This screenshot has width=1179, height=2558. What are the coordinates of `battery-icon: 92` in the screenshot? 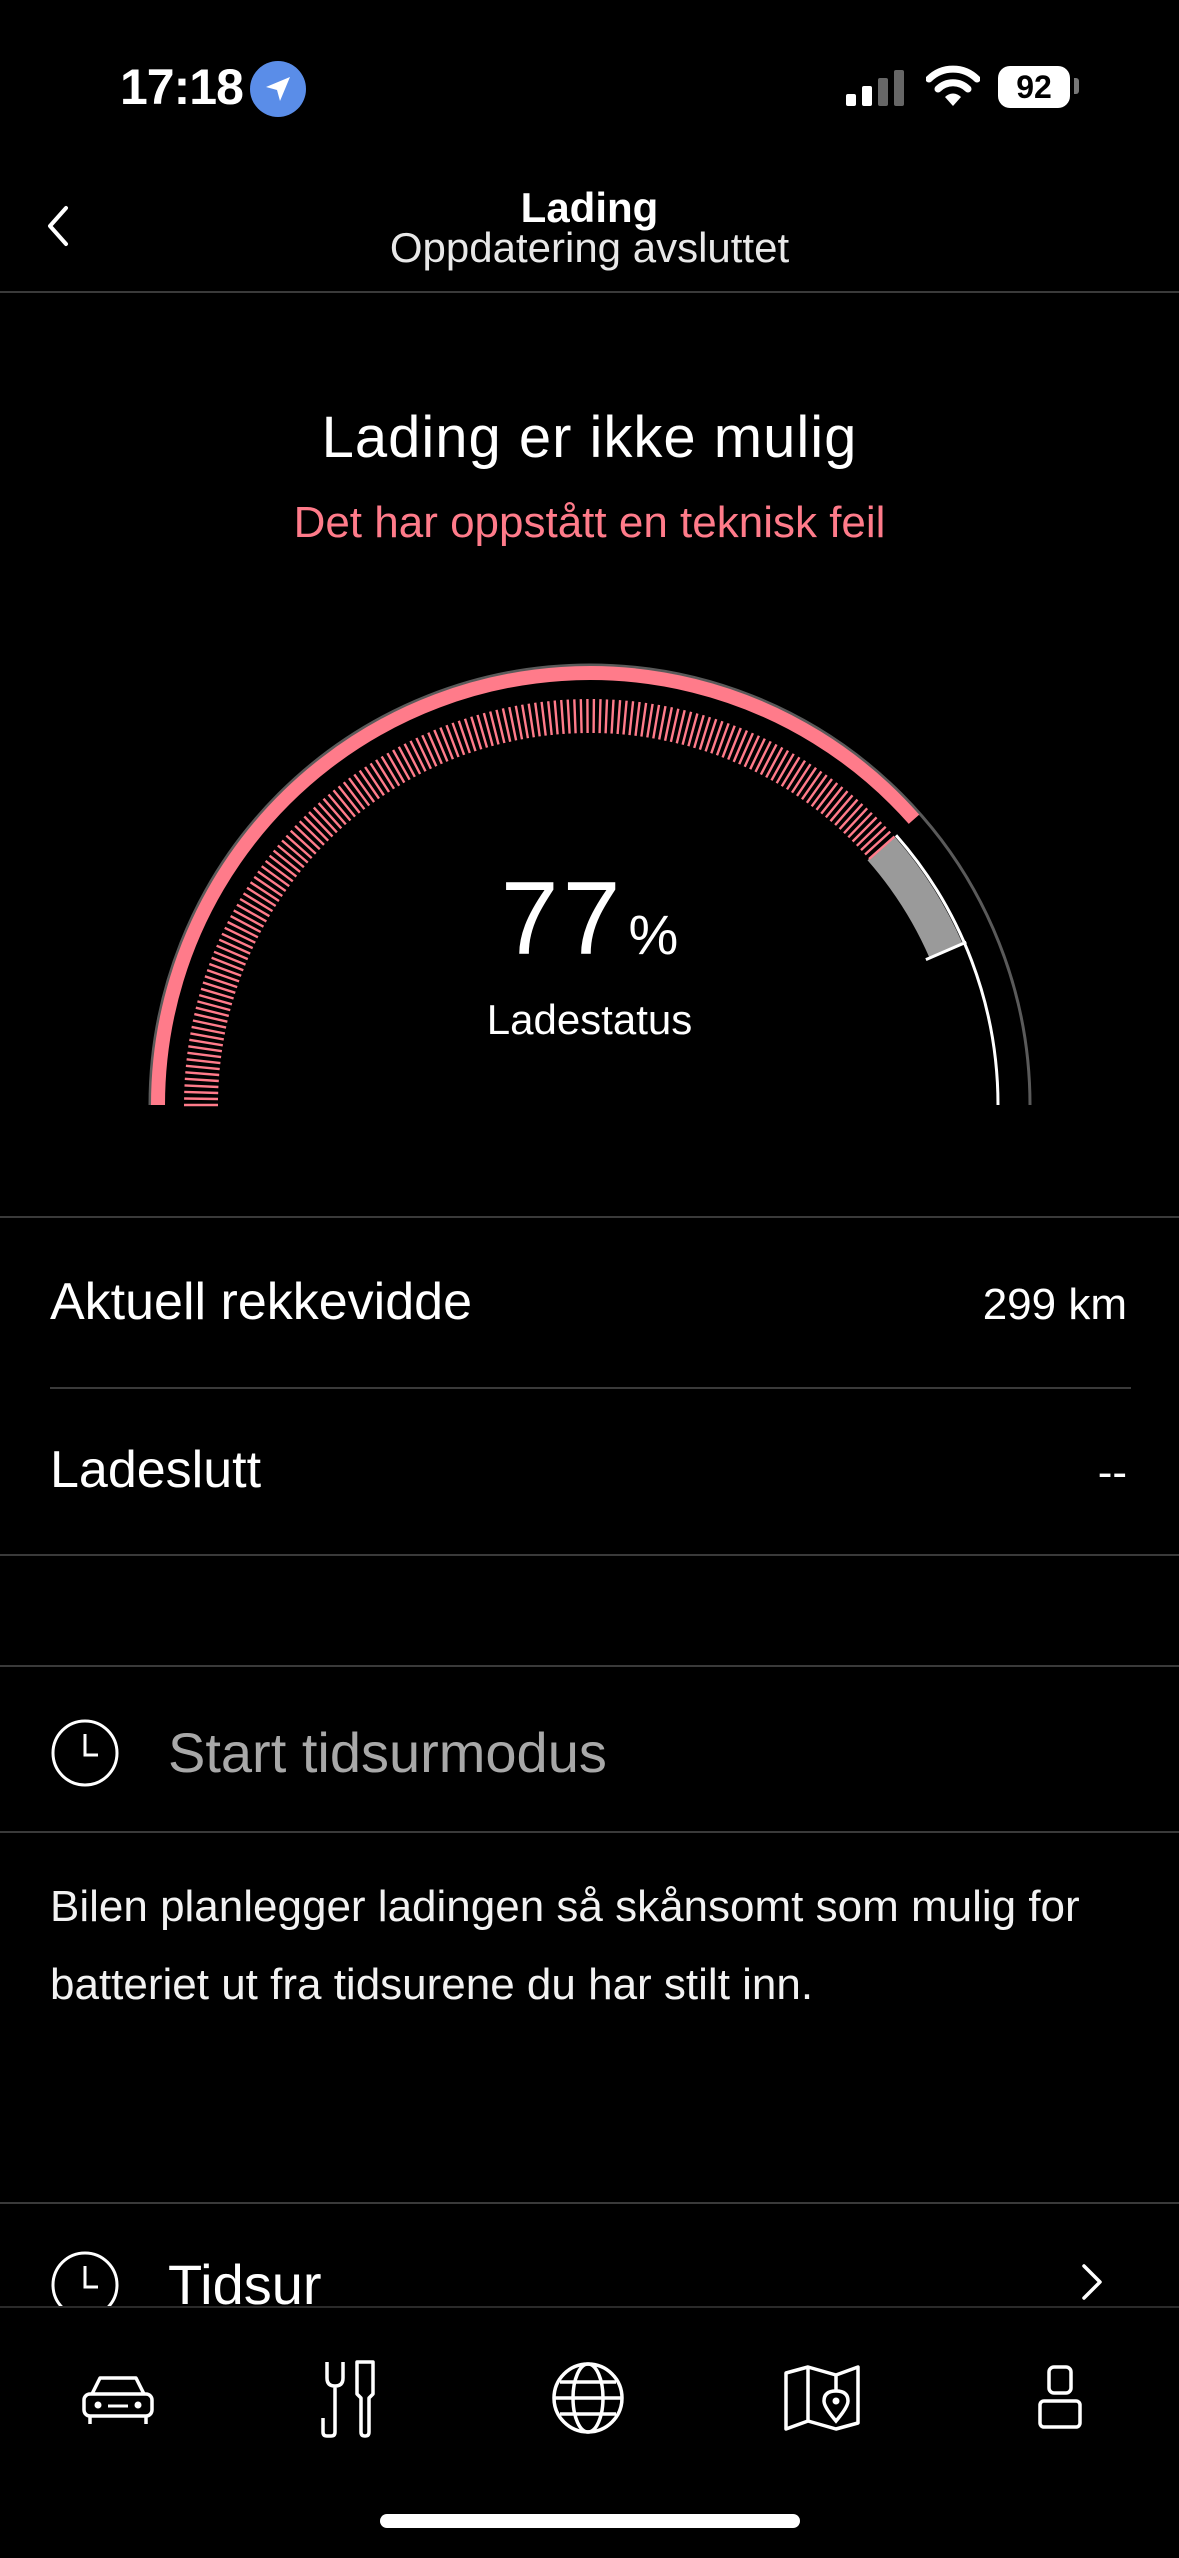 It's located at (1034, 87).